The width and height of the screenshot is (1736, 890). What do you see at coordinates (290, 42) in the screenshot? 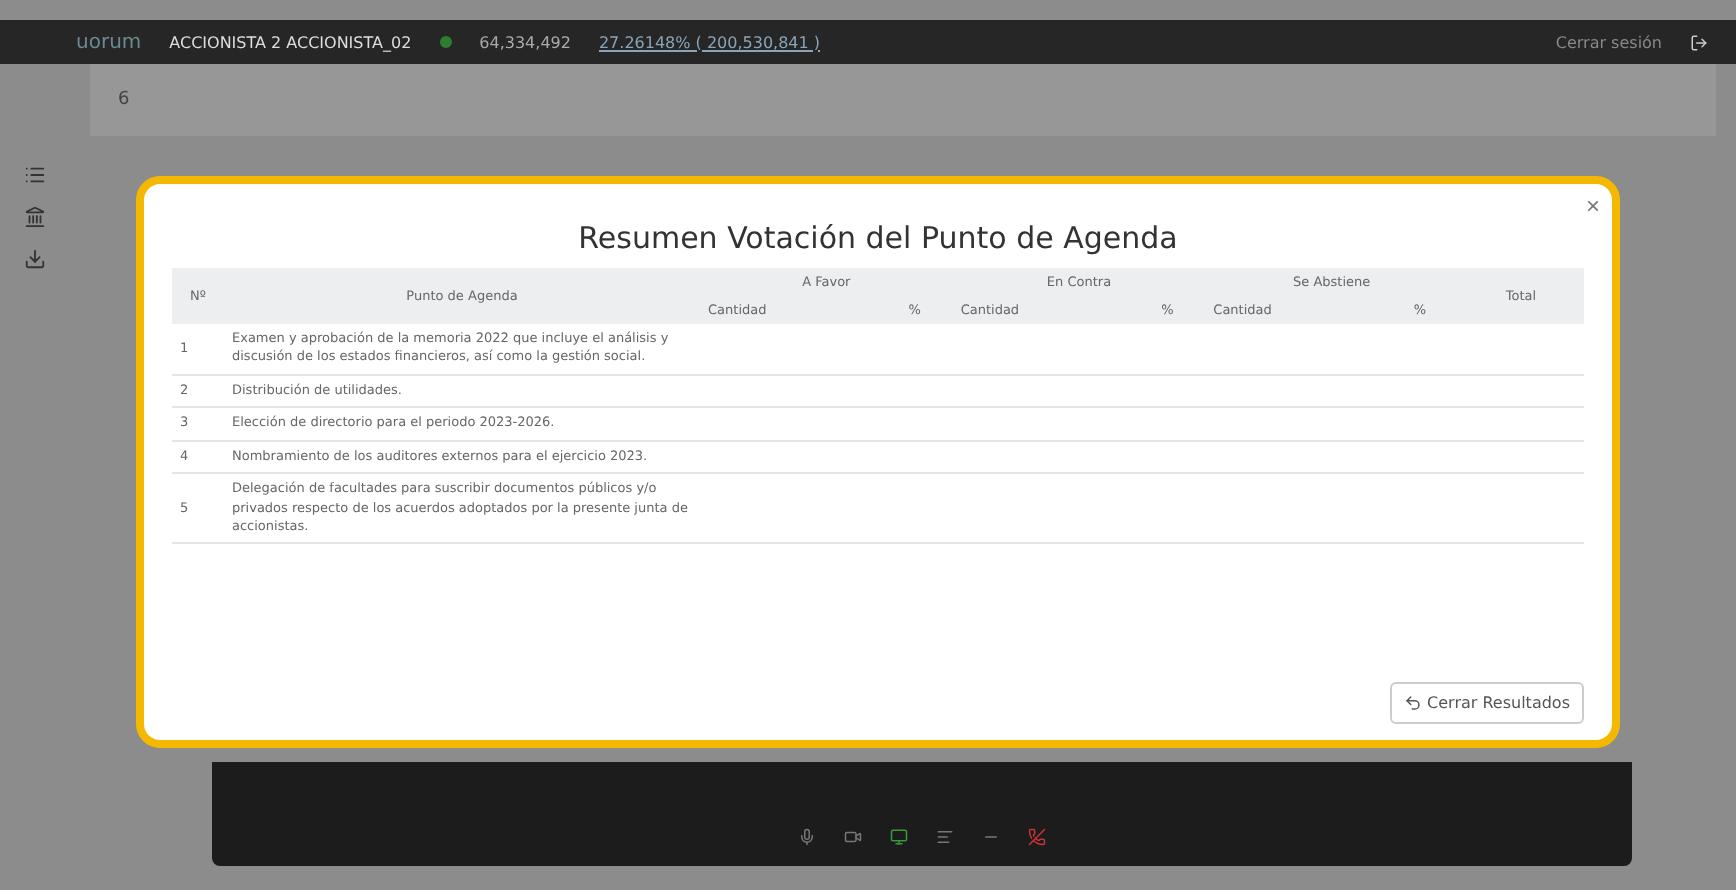
I see `shareholder-name: ACCIONISTA 2 ACCIONISTA_02` at bounding box center [290, 42].